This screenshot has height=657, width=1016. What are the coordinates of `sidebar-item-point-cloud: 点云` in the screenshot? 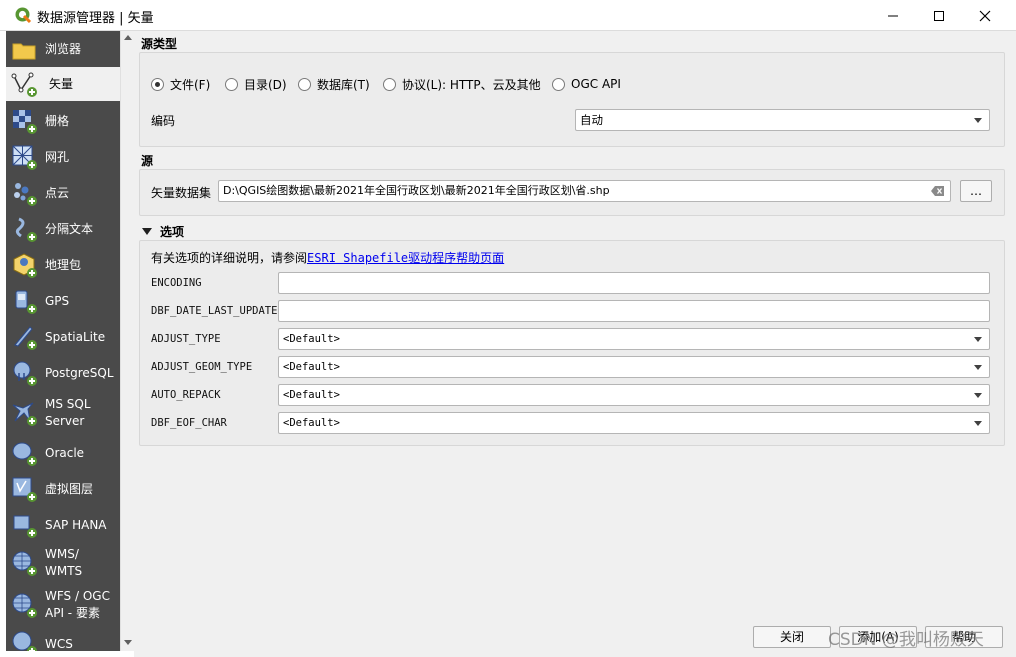 It's located at (63, 193).